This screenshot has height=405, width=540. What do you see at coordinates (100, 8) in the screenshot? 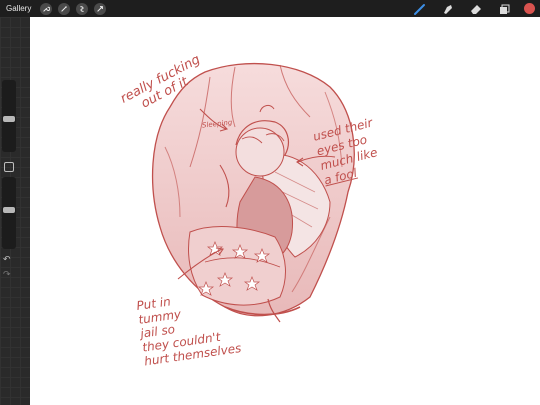
I see `transform-icon` at bounding box center [100, 8].